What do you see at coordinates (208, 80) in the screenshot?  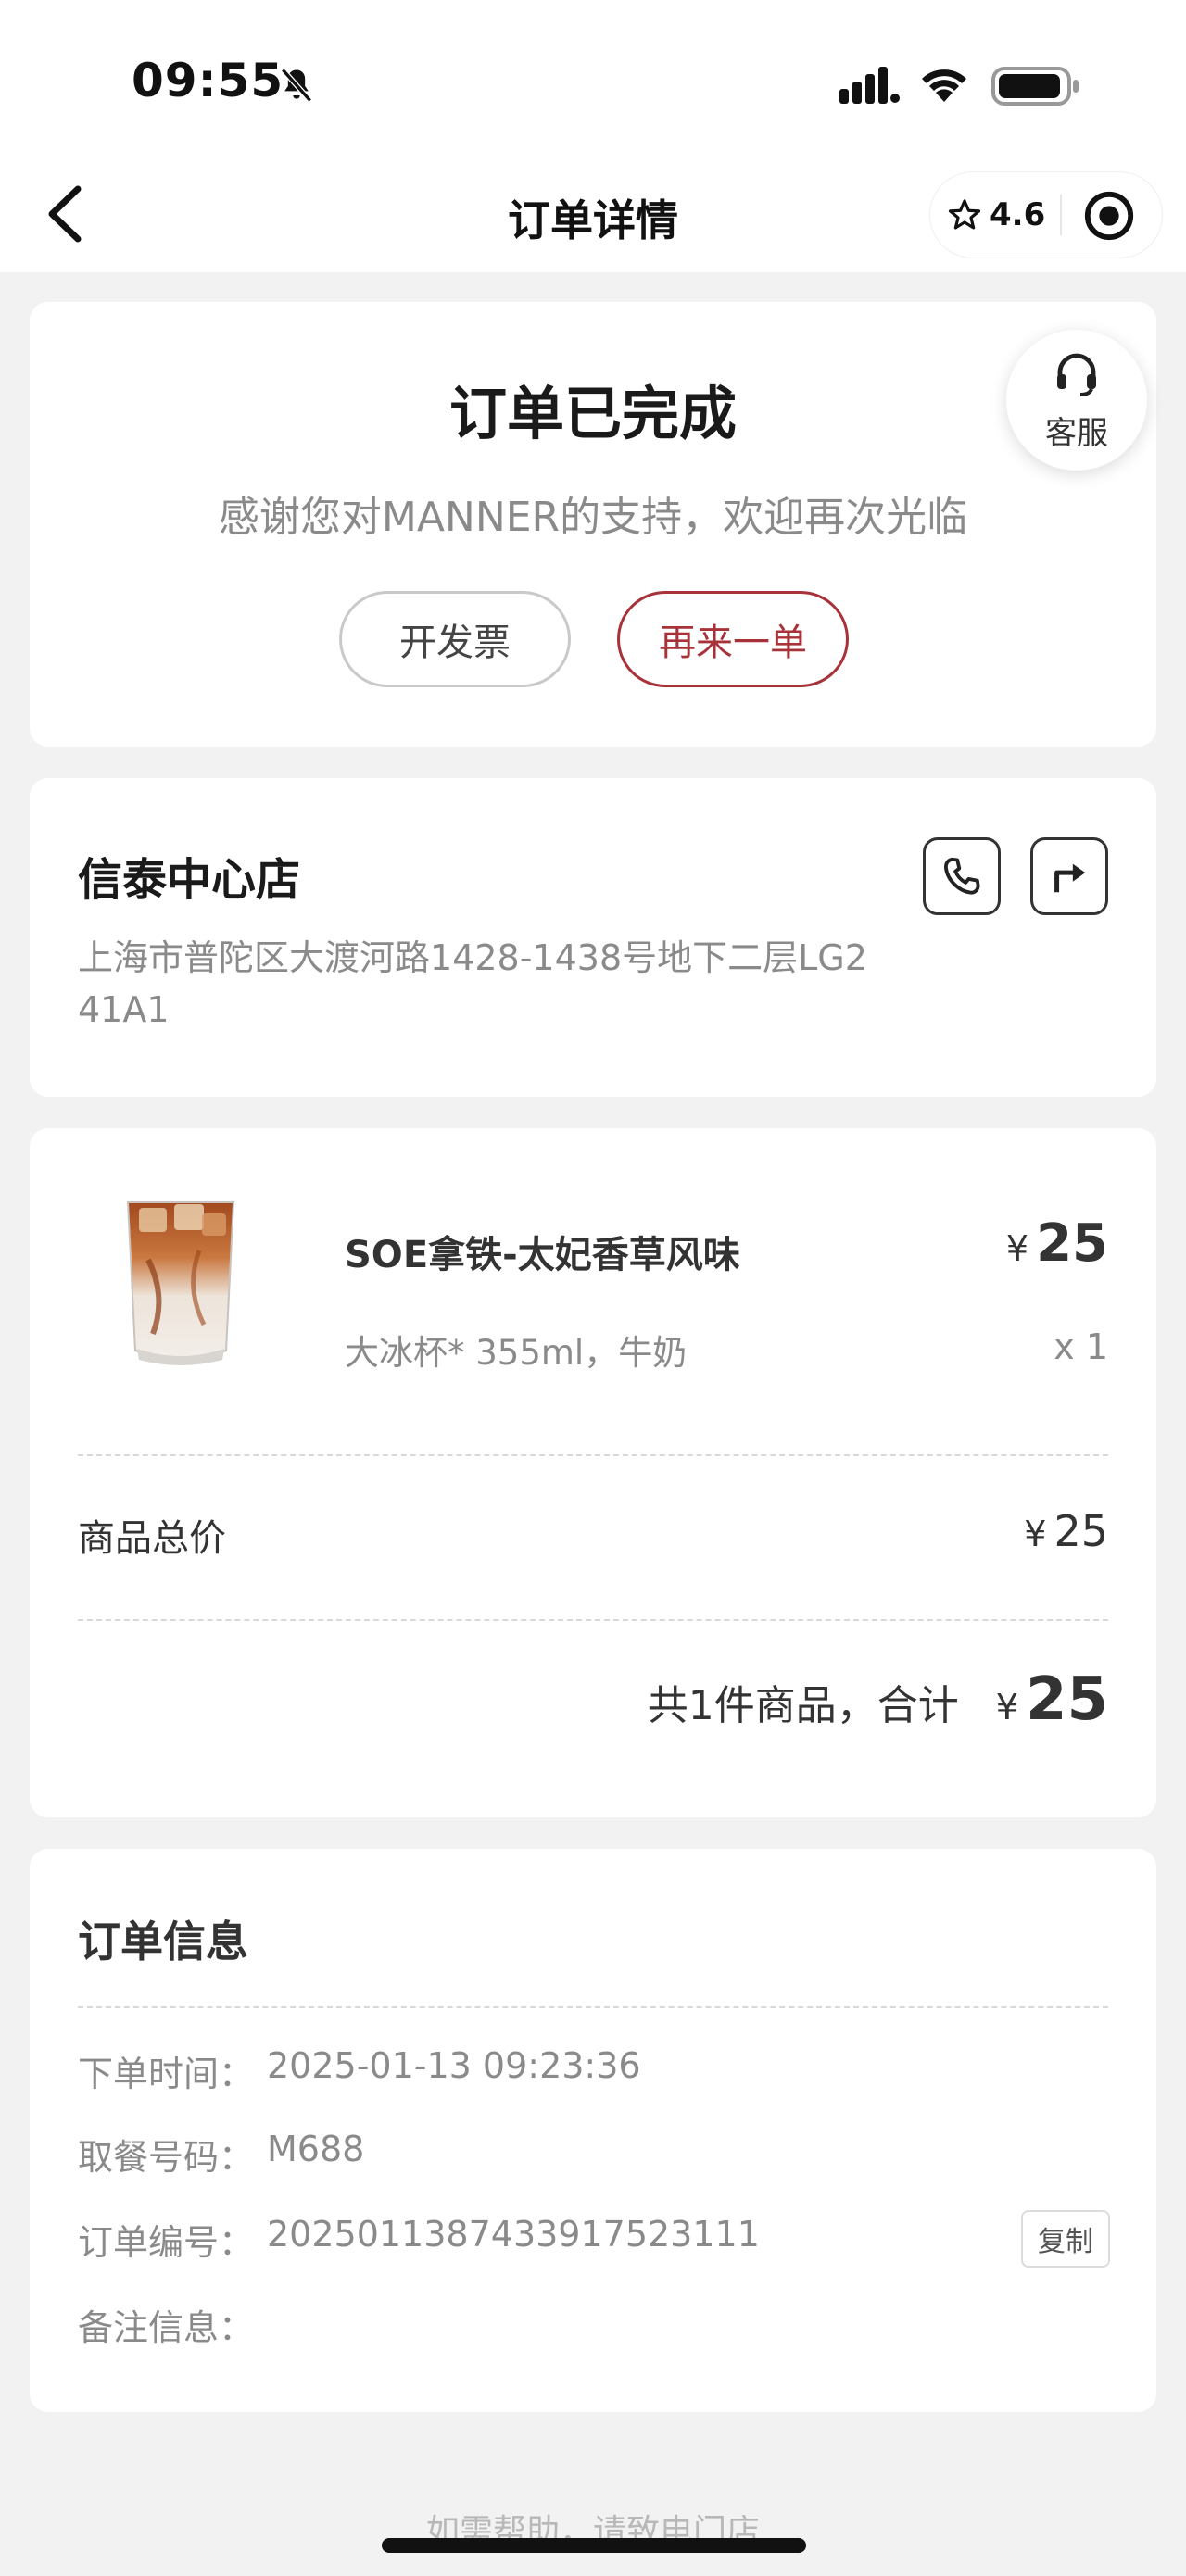 I see `status-time: 09:55` at bounding box center [208, 80].